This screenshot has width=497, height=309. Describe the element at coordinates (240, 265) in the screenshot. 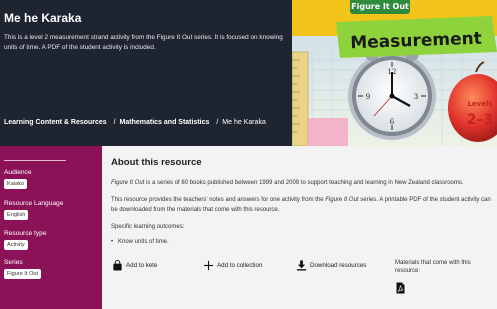

I see `add-to-collection-label: Add to collection` at that location.